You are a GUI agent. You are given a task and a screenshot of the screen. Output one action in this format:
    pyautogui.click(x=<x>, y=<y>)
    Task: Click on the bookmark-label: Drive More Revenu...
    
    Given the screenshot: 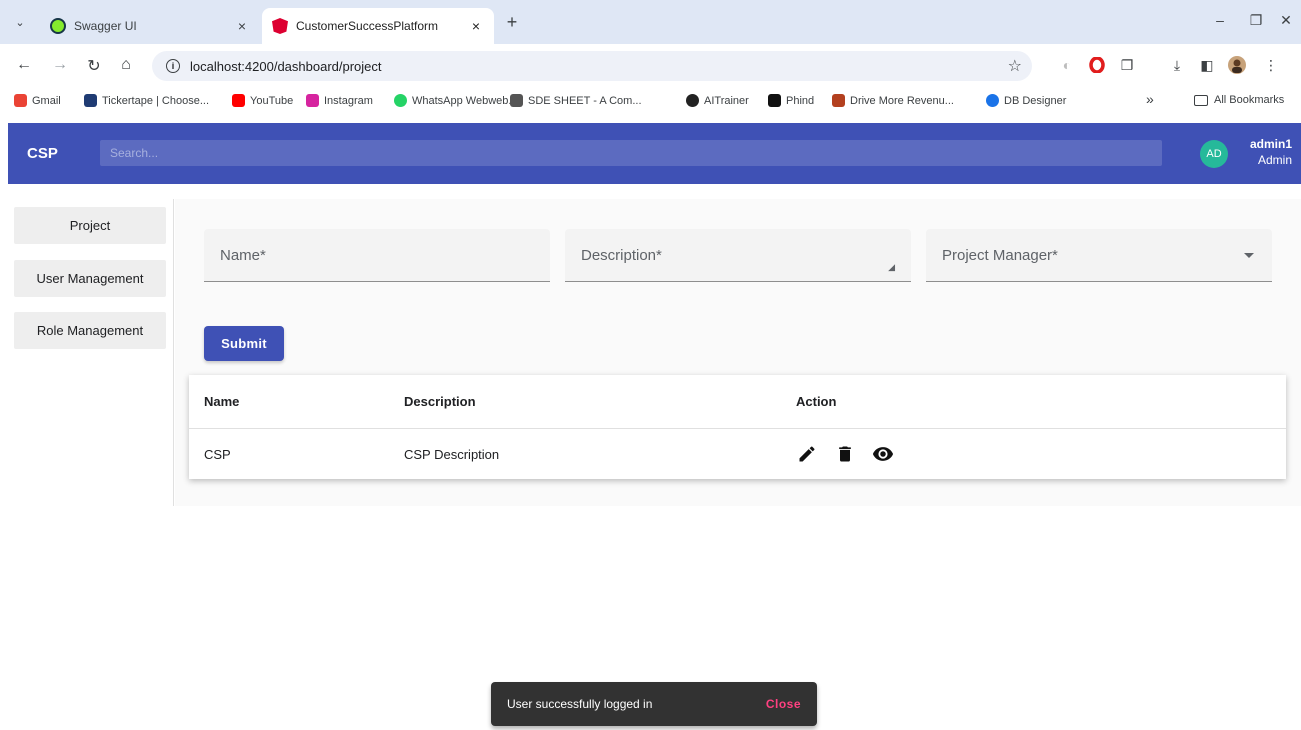 What is the action you would take?
    pyautogui.click(x=902, y=100)
    